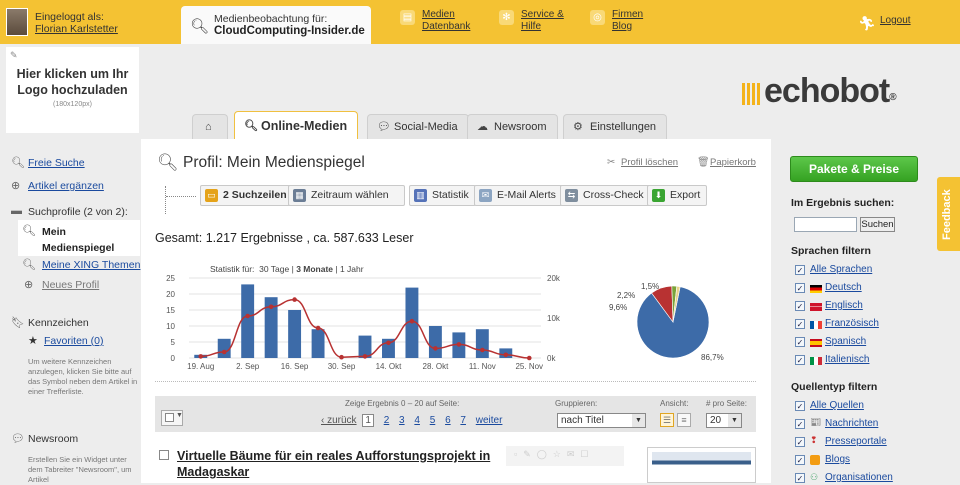 The height and width of the screenshot is (485, 960). I want to click on page-1: 1, so click(368, 420).